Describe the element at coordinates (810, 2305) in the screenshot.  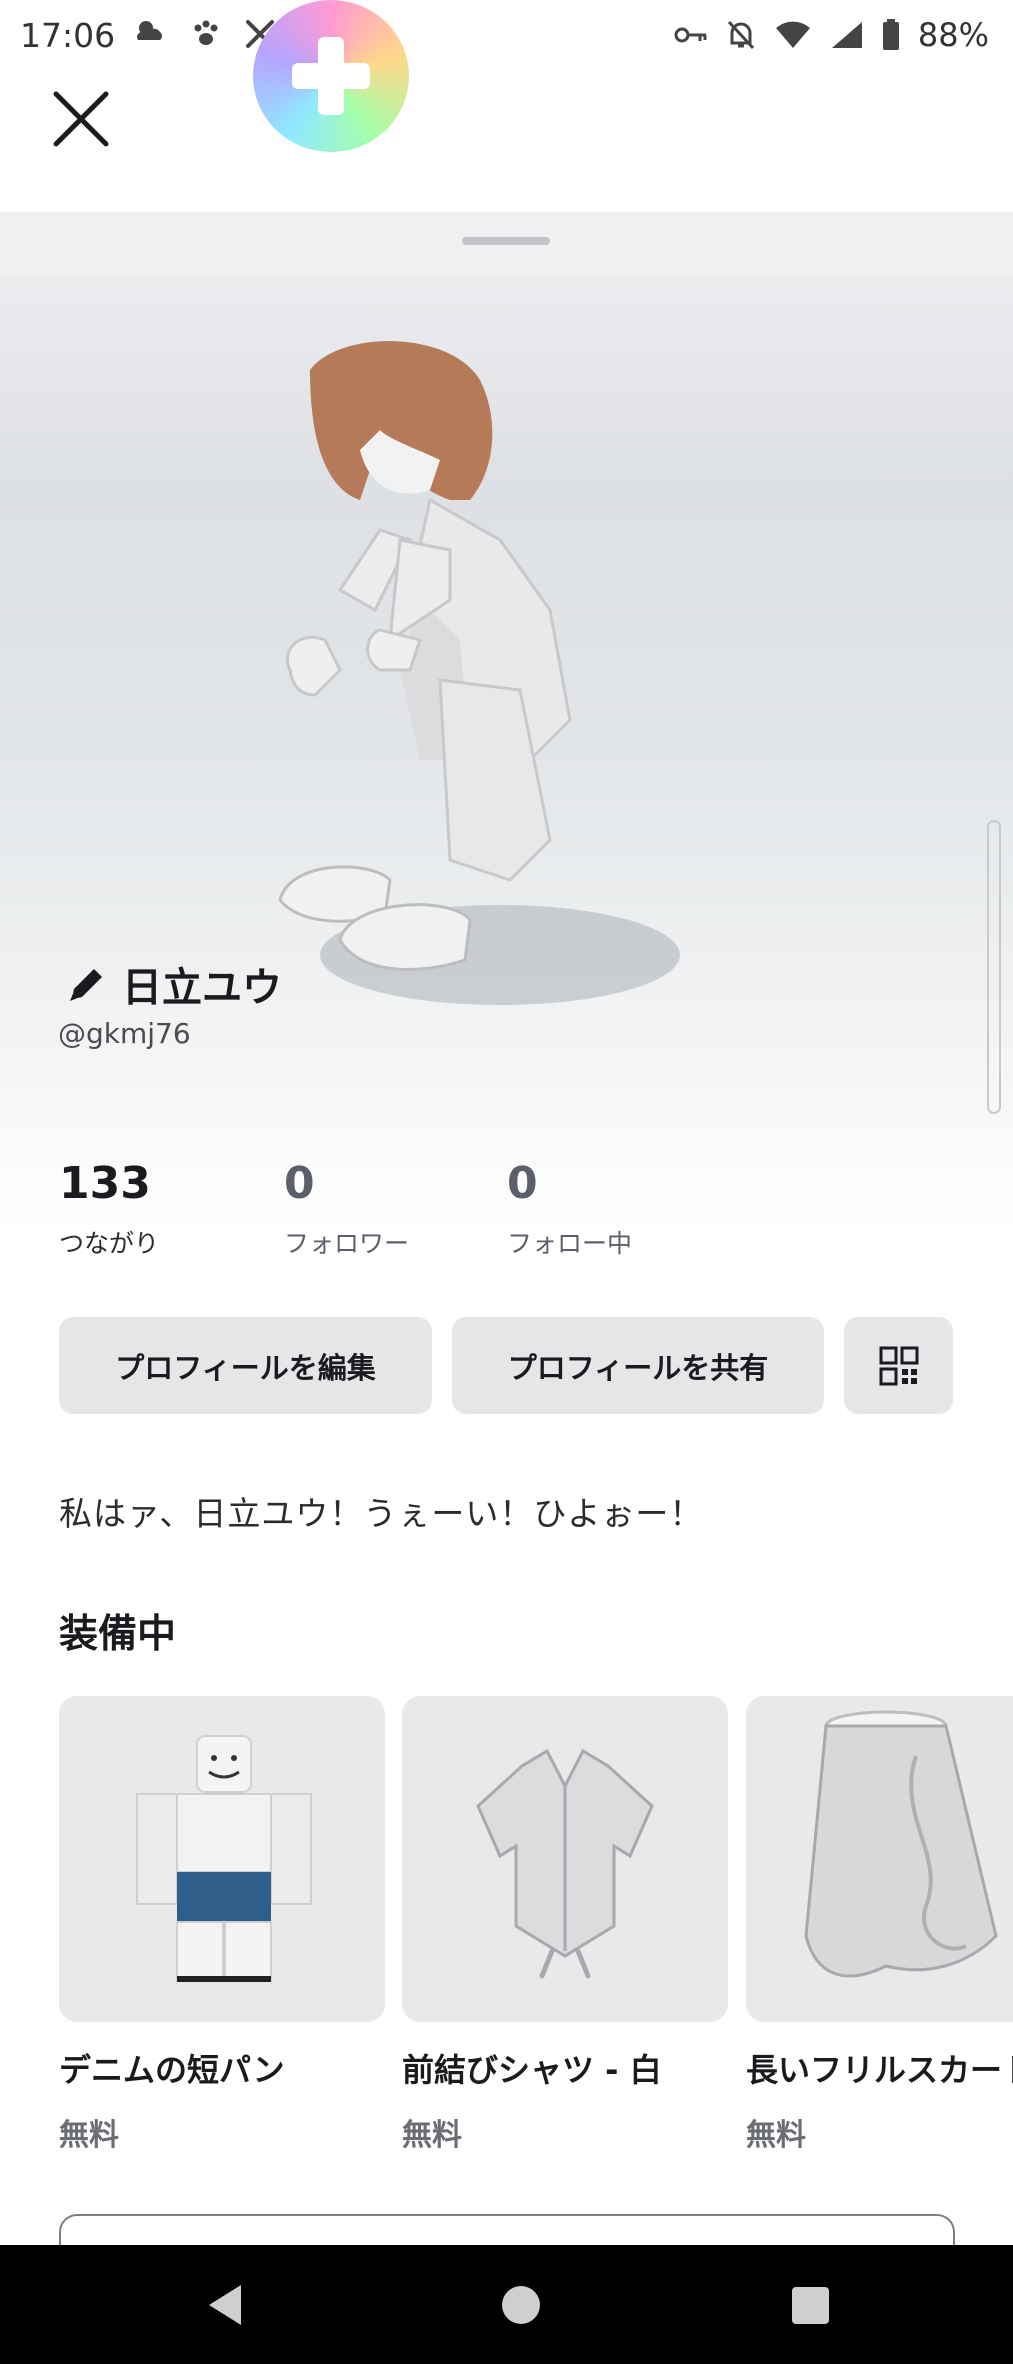
I see `recents-icon` at that location.